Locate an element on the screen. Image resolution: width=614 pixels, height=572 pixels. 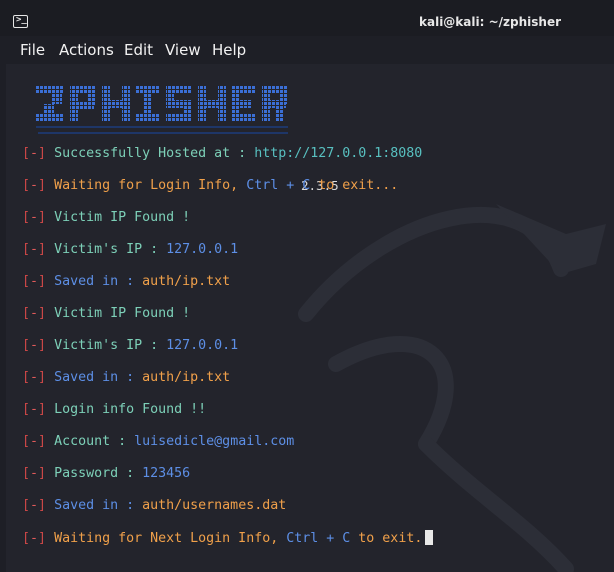
account-label: Account : is located at coordinates (94, 441).